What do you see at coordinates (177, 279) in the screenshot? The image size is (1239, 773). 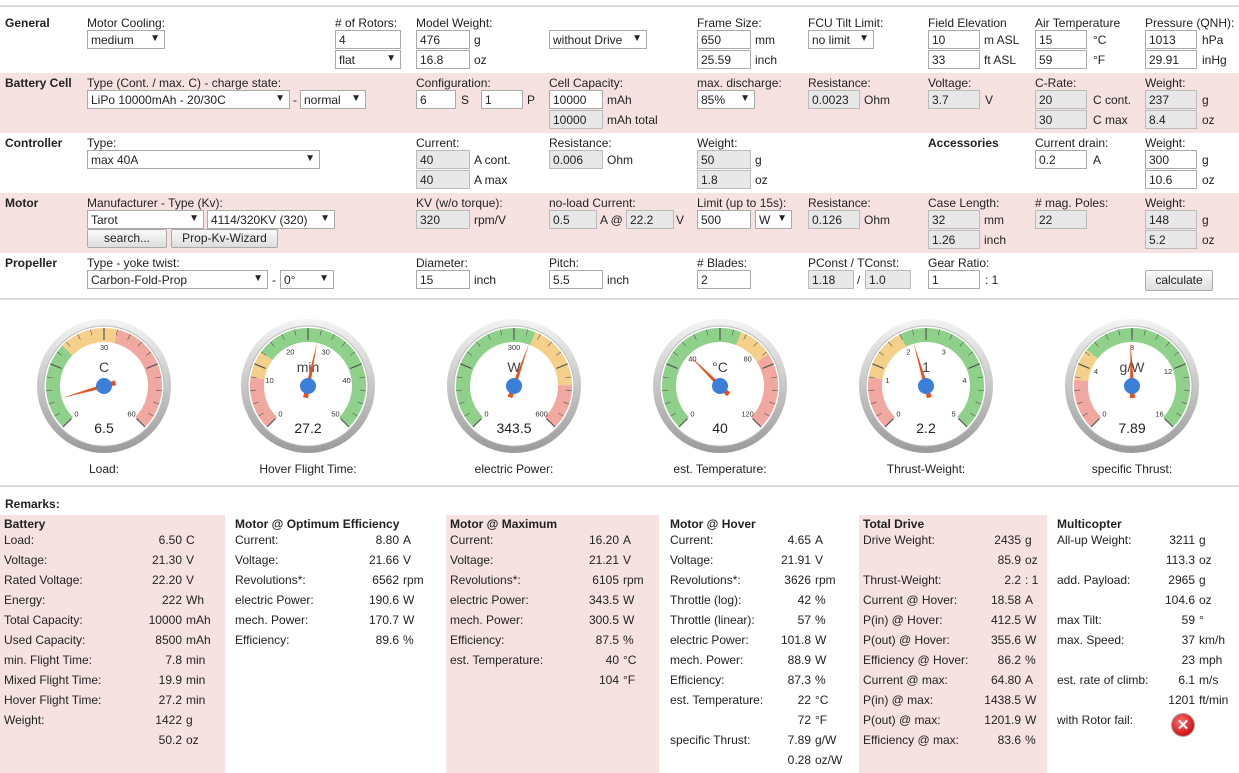 I see `propeller-type-select: Carbon-Fold-Prop ▼` at bounding box center [177, 279].